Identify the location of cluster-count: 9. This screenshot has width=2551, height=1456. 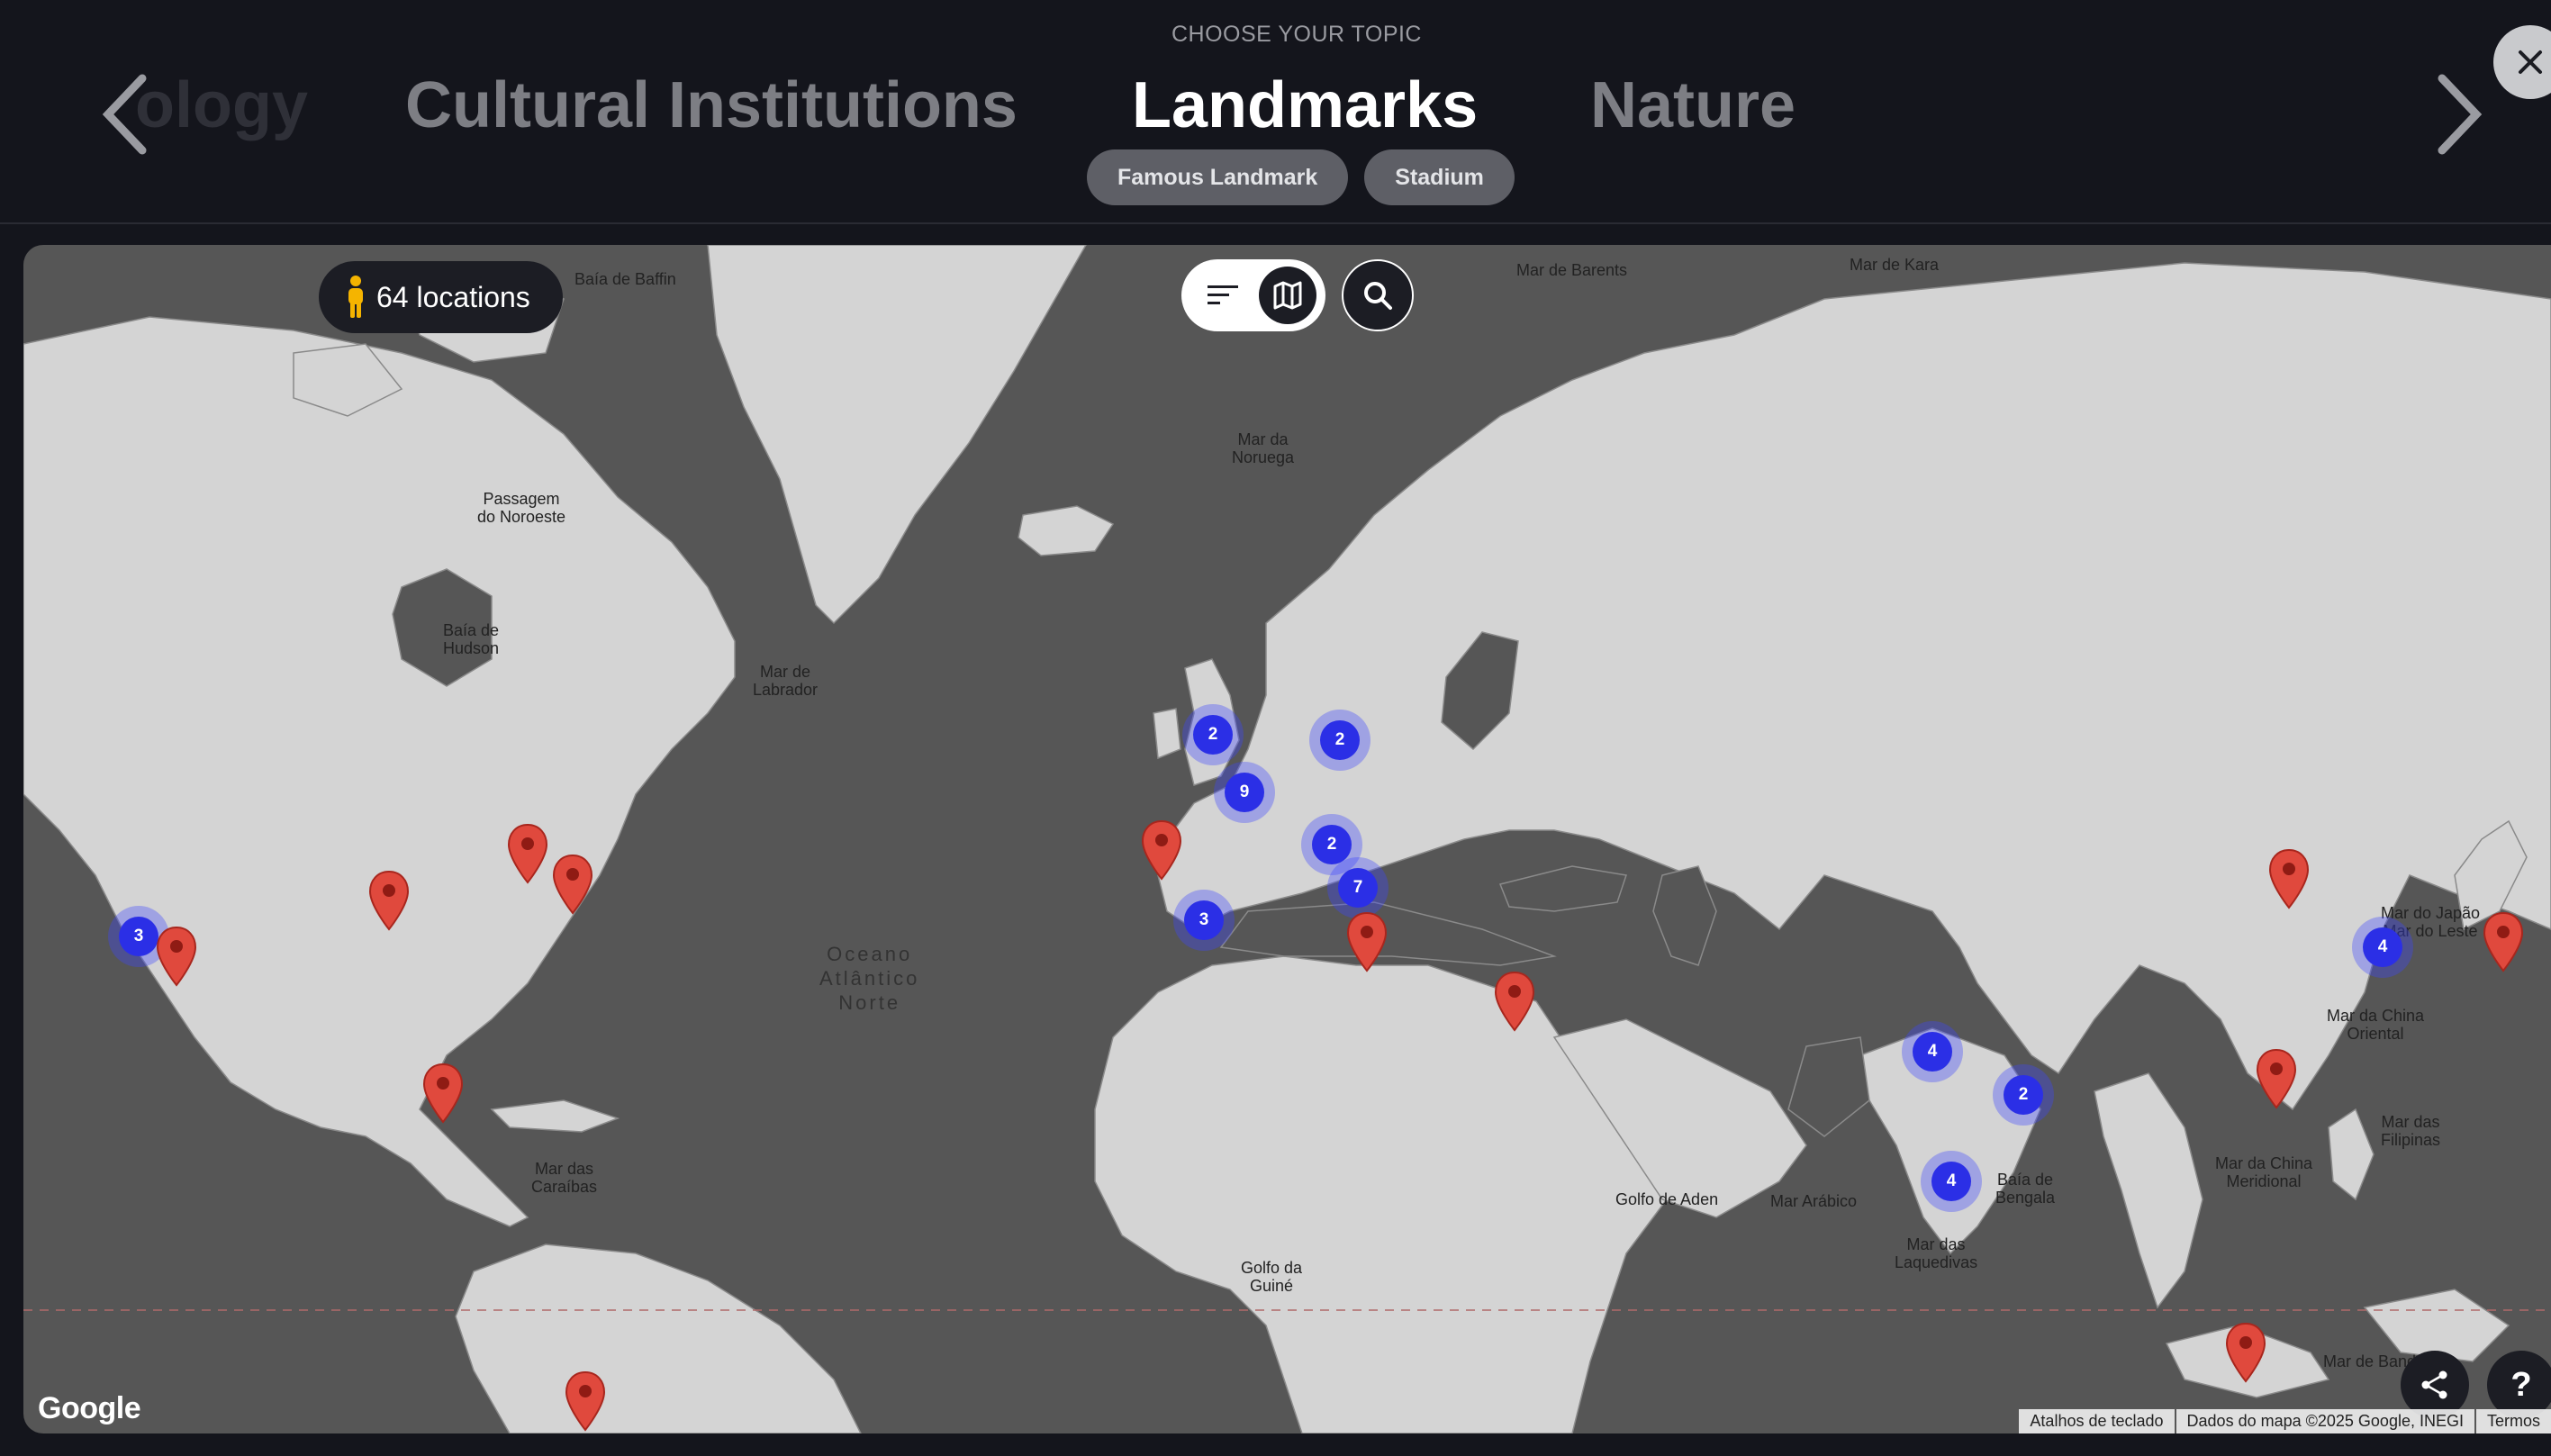
(1244, 792).